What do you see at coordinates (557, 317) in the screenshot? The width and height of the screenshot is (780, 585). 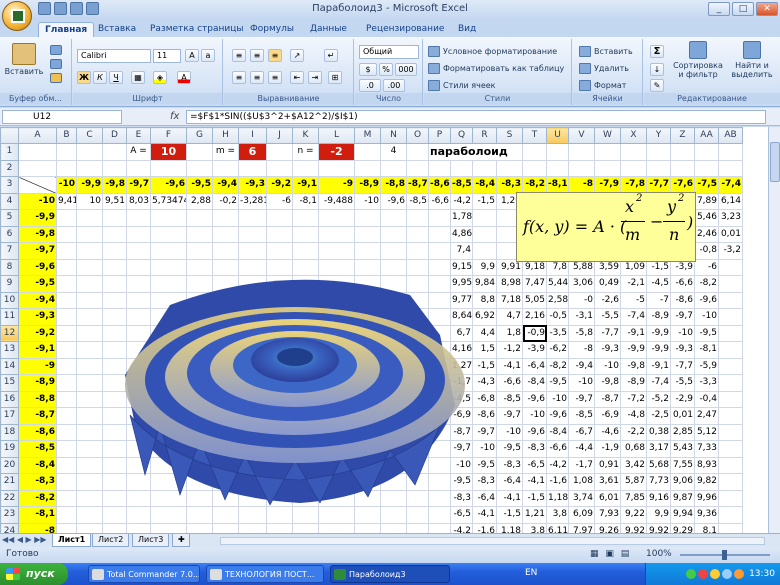 I see `value-cell: -0,5` at bounding box center [557, 317].